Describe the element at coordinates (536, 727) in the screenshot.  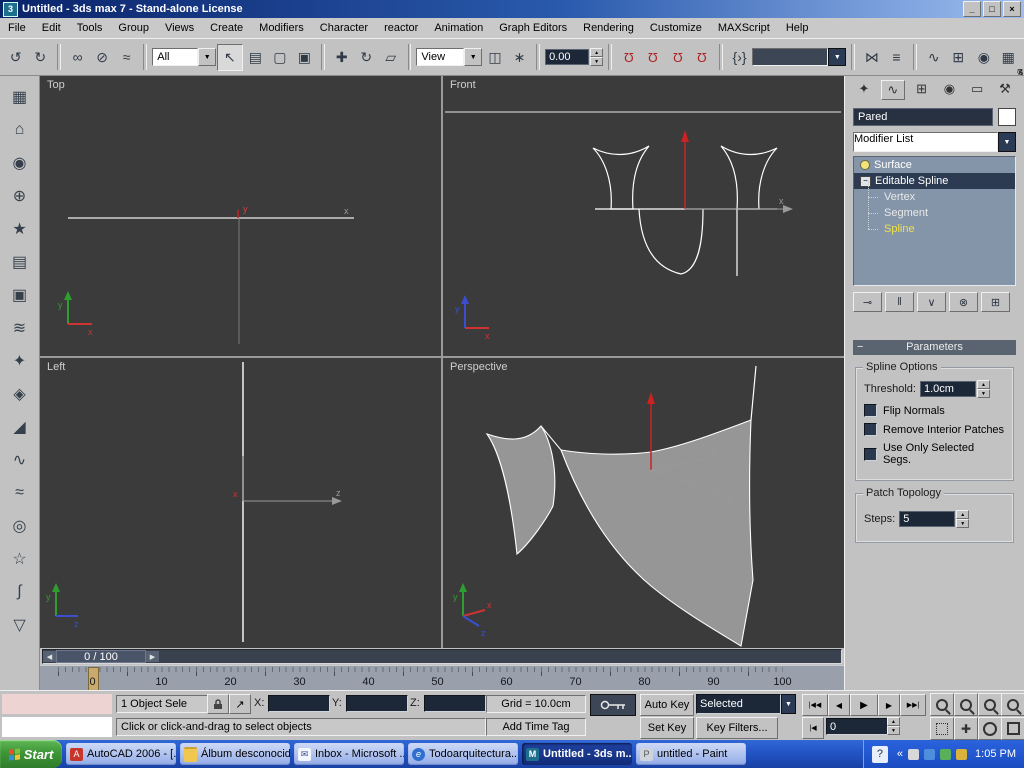
I see `add-time-tag-field: Add Time Tag` at that location.